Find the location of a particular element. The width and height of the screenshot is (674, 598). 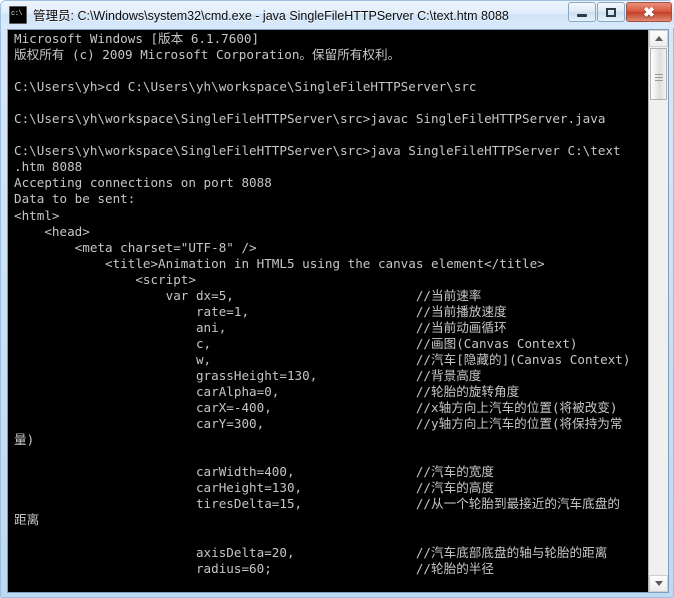

chevron-down-icon is located at coordinates (658, 583).